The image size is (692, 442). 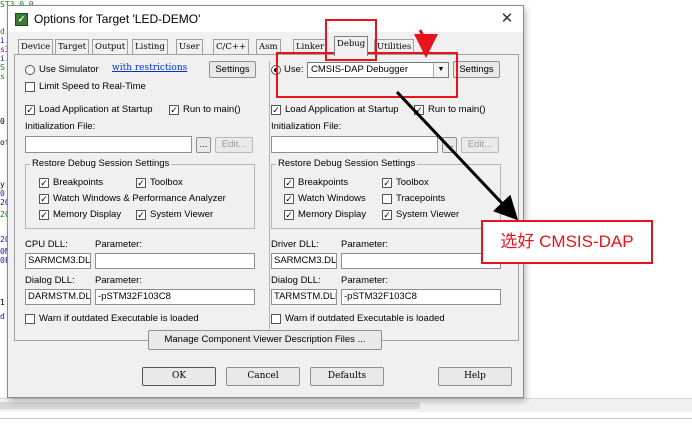 What do you see at coordinates (306, 126) in the screenshot?
I see `init-file-label-right: Initialization File:` at bounding box center [306, 126].